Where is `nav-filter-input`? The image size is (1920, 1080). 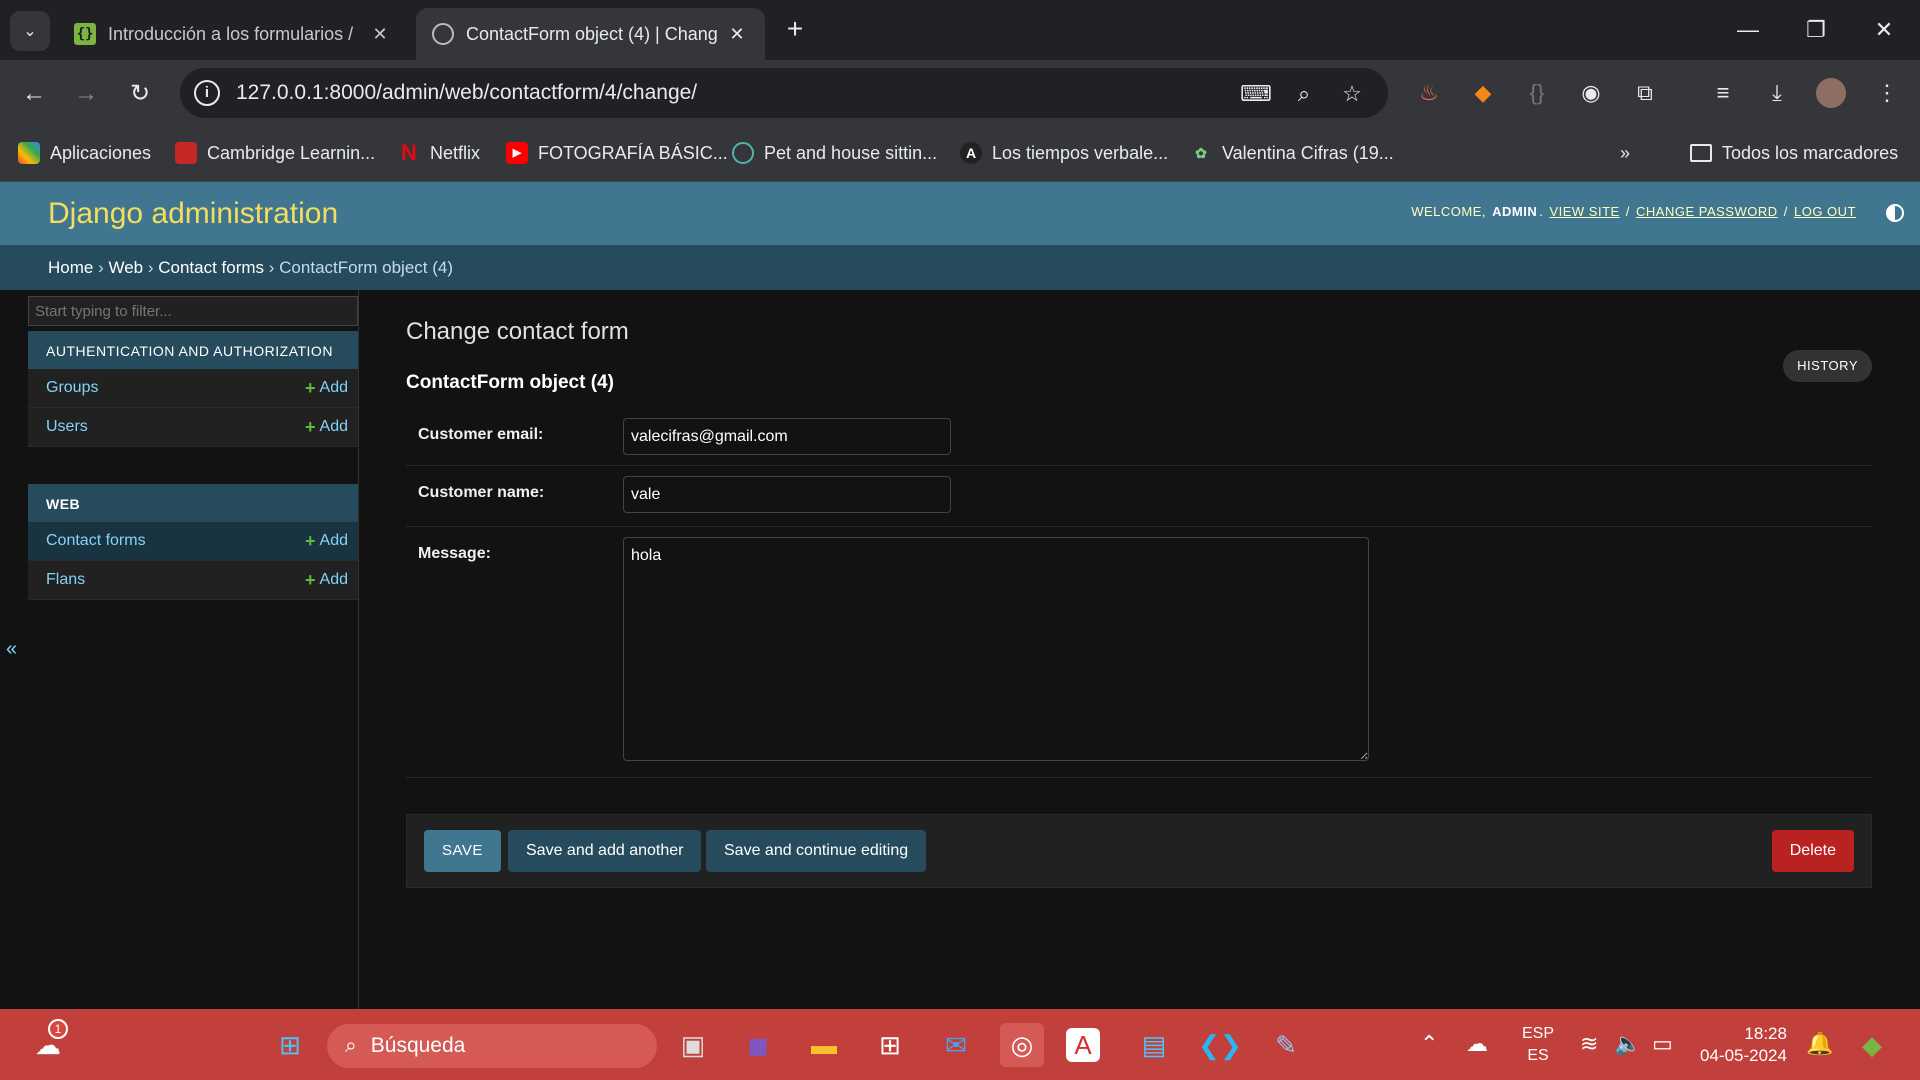 nav-filter-input is located at coordinates (193, 311).